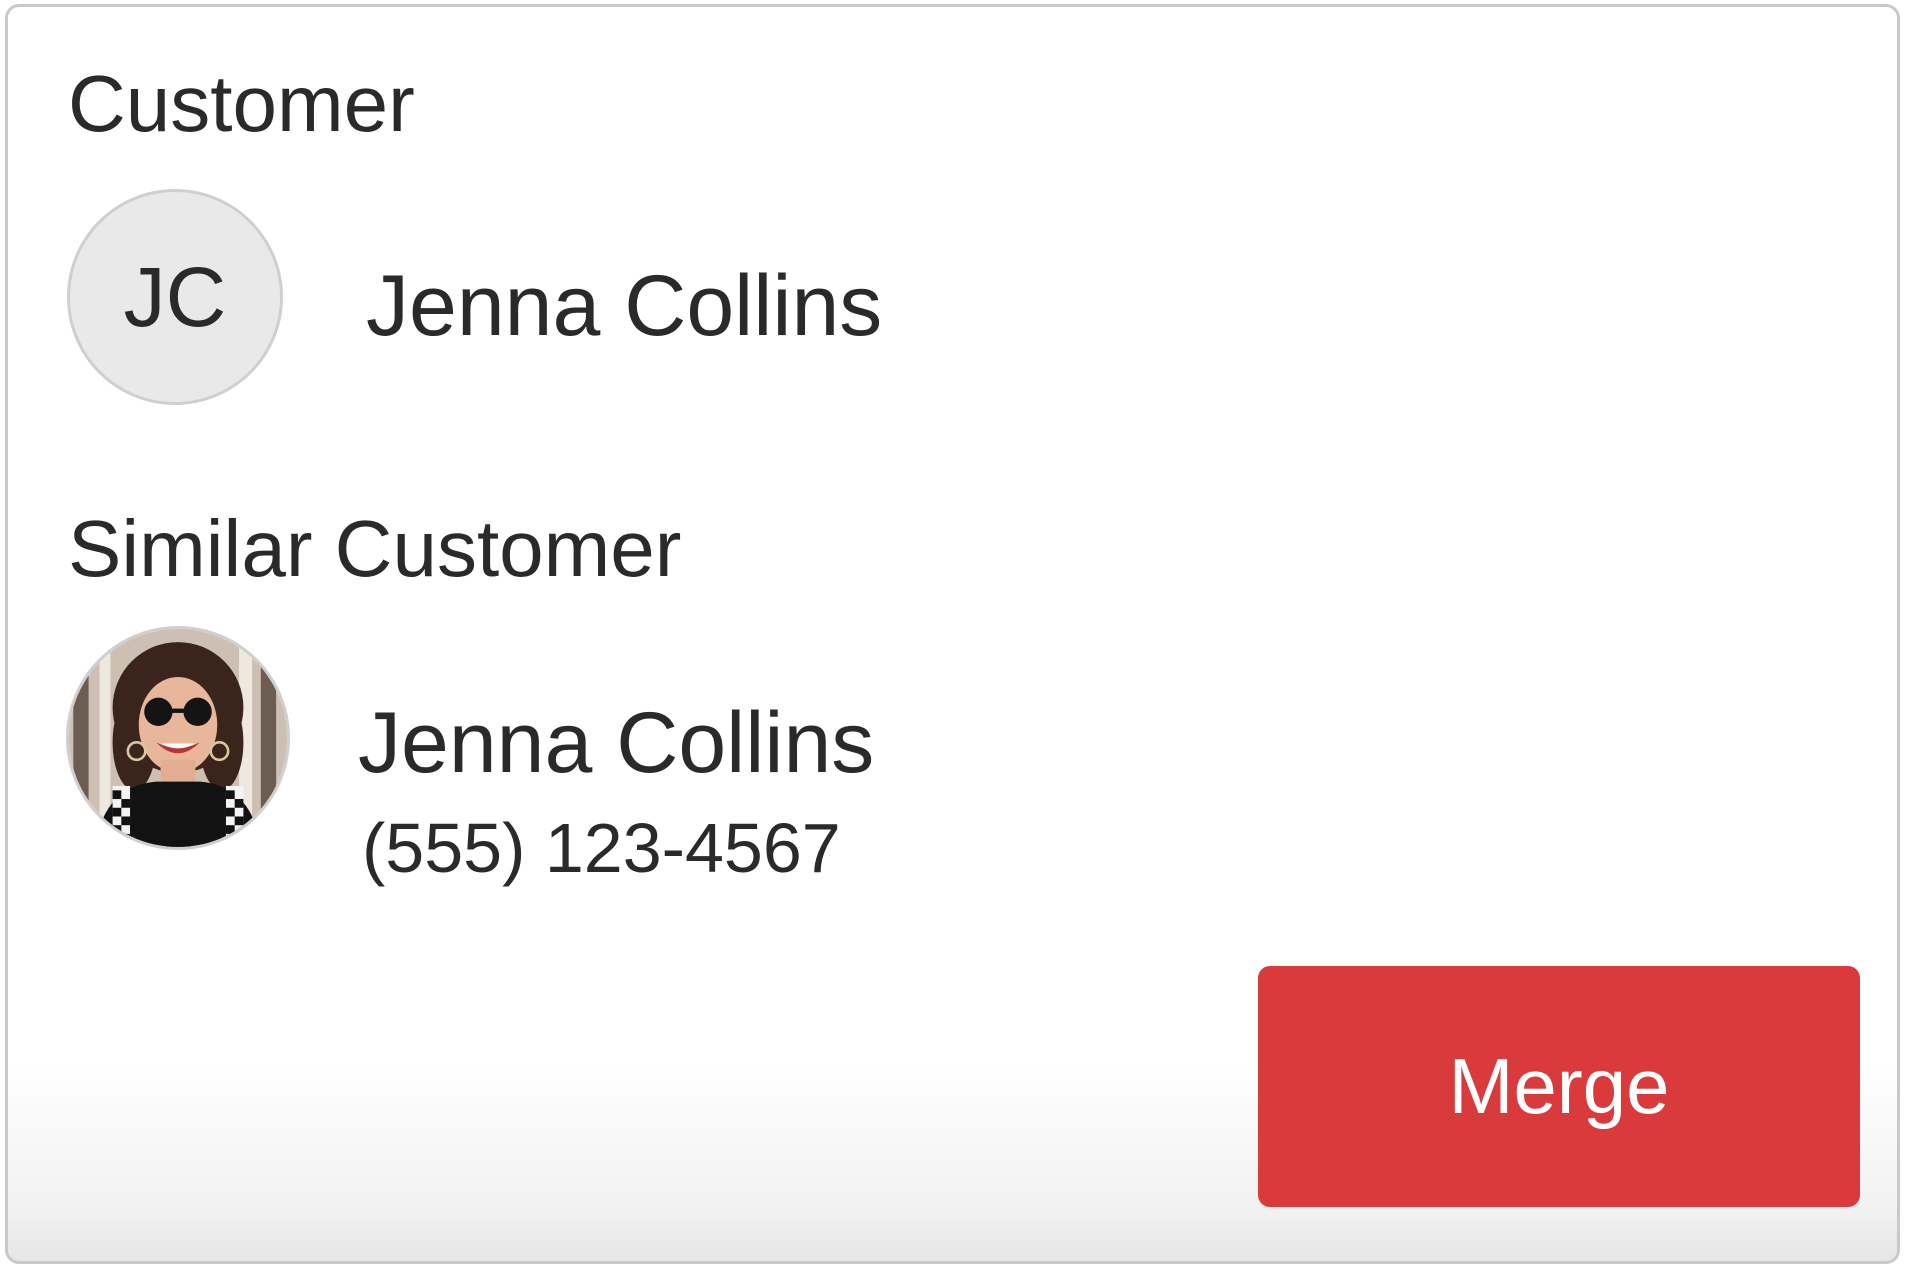  I want to click on customer-initials: JC, so click(175, 296).